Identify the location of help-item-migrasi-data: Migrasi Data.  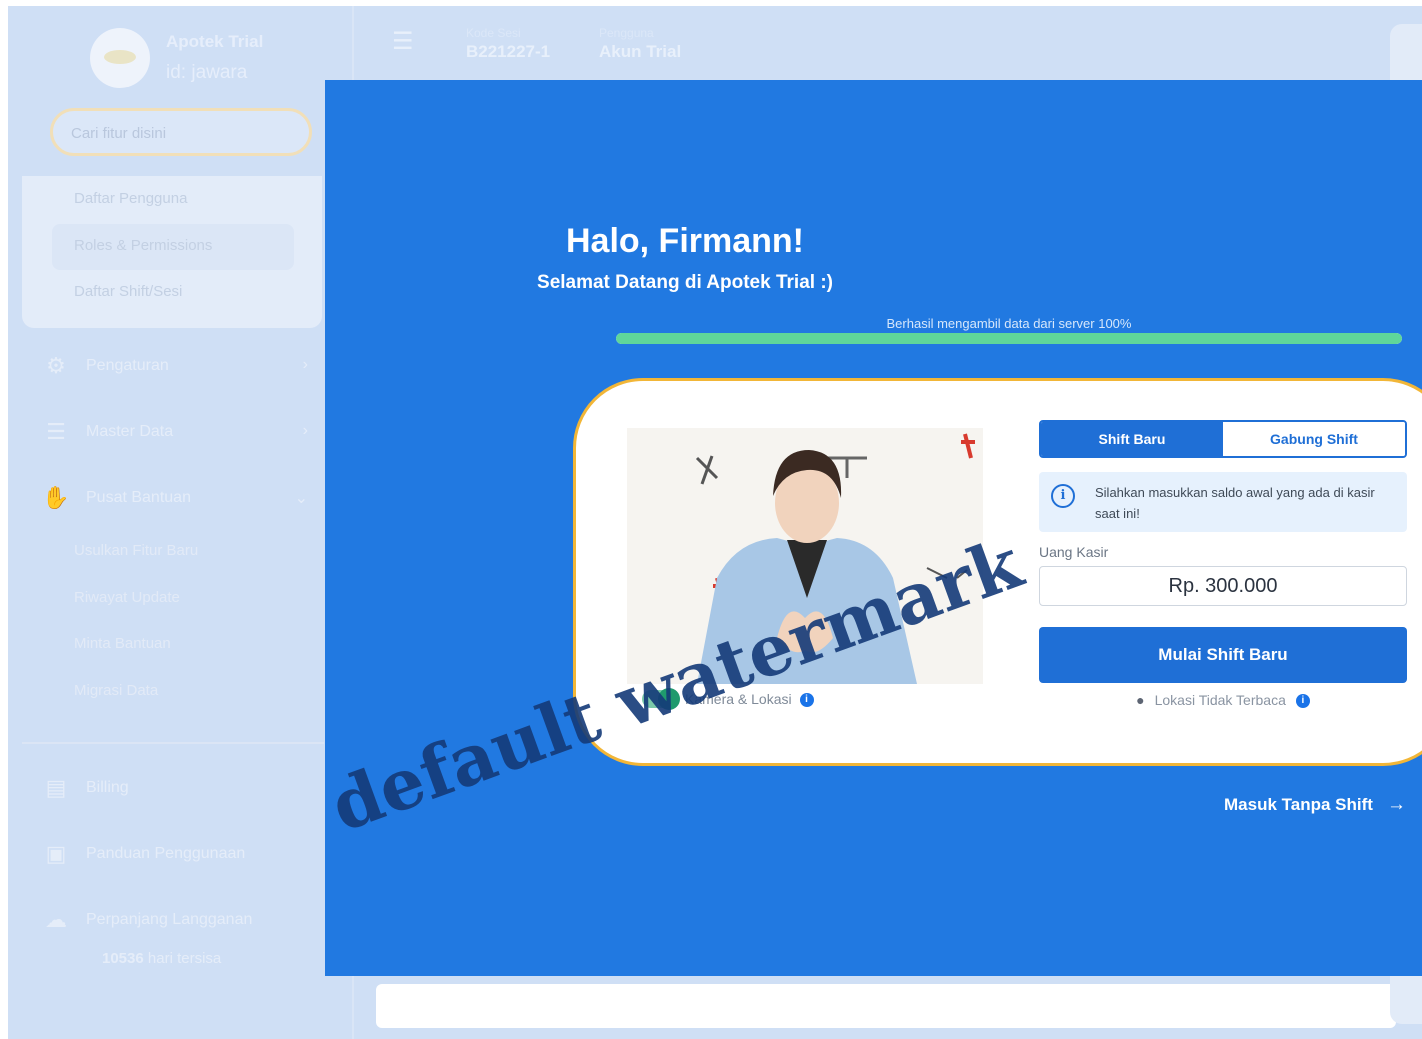
(116, 690).